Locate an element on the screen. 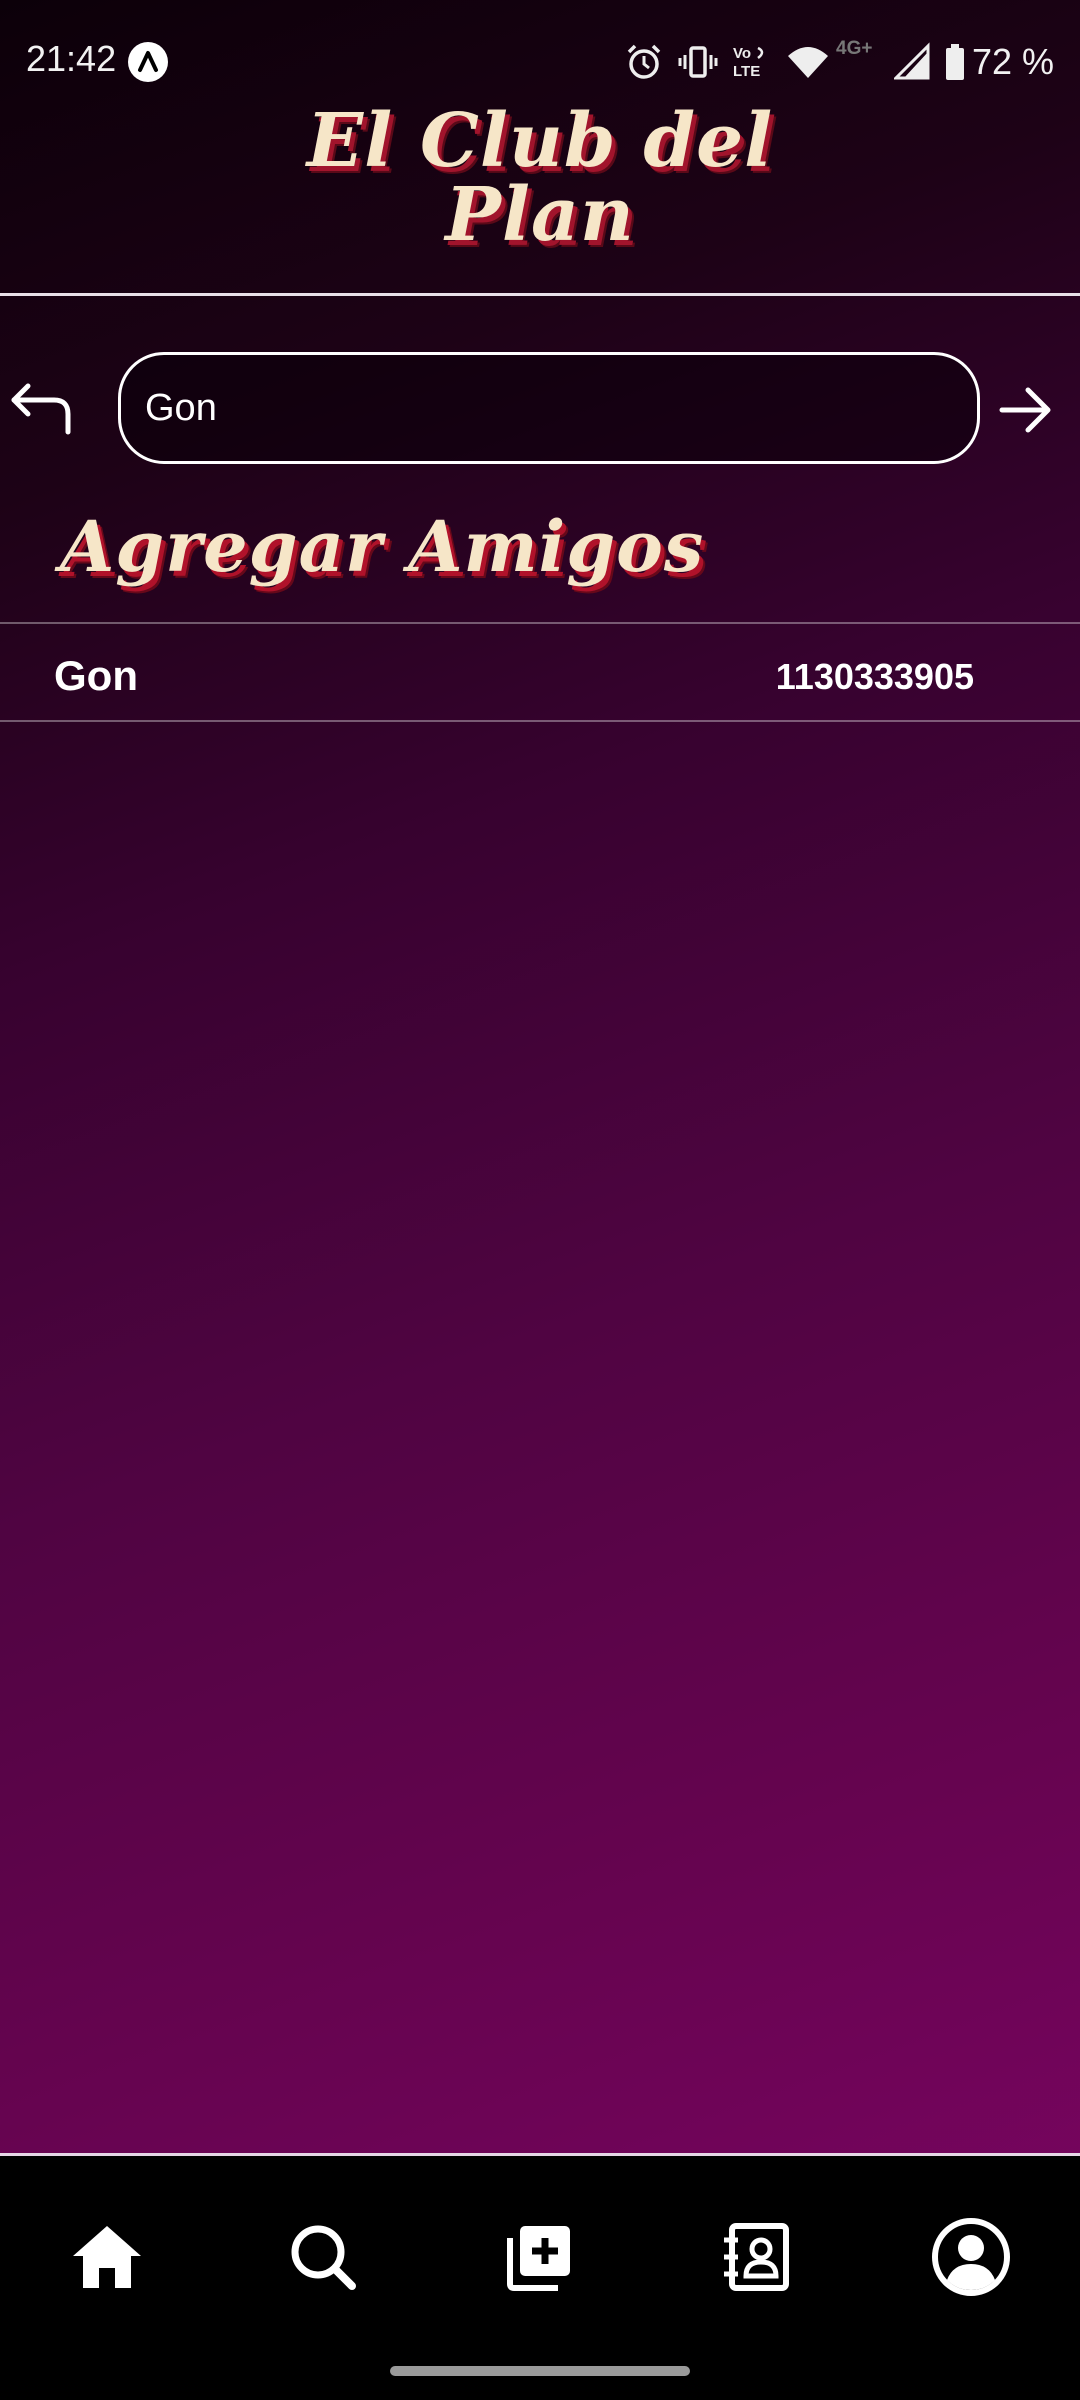 This screenshot has height=2400, width=1080. search-icon is located at coordinates (323, 2257).